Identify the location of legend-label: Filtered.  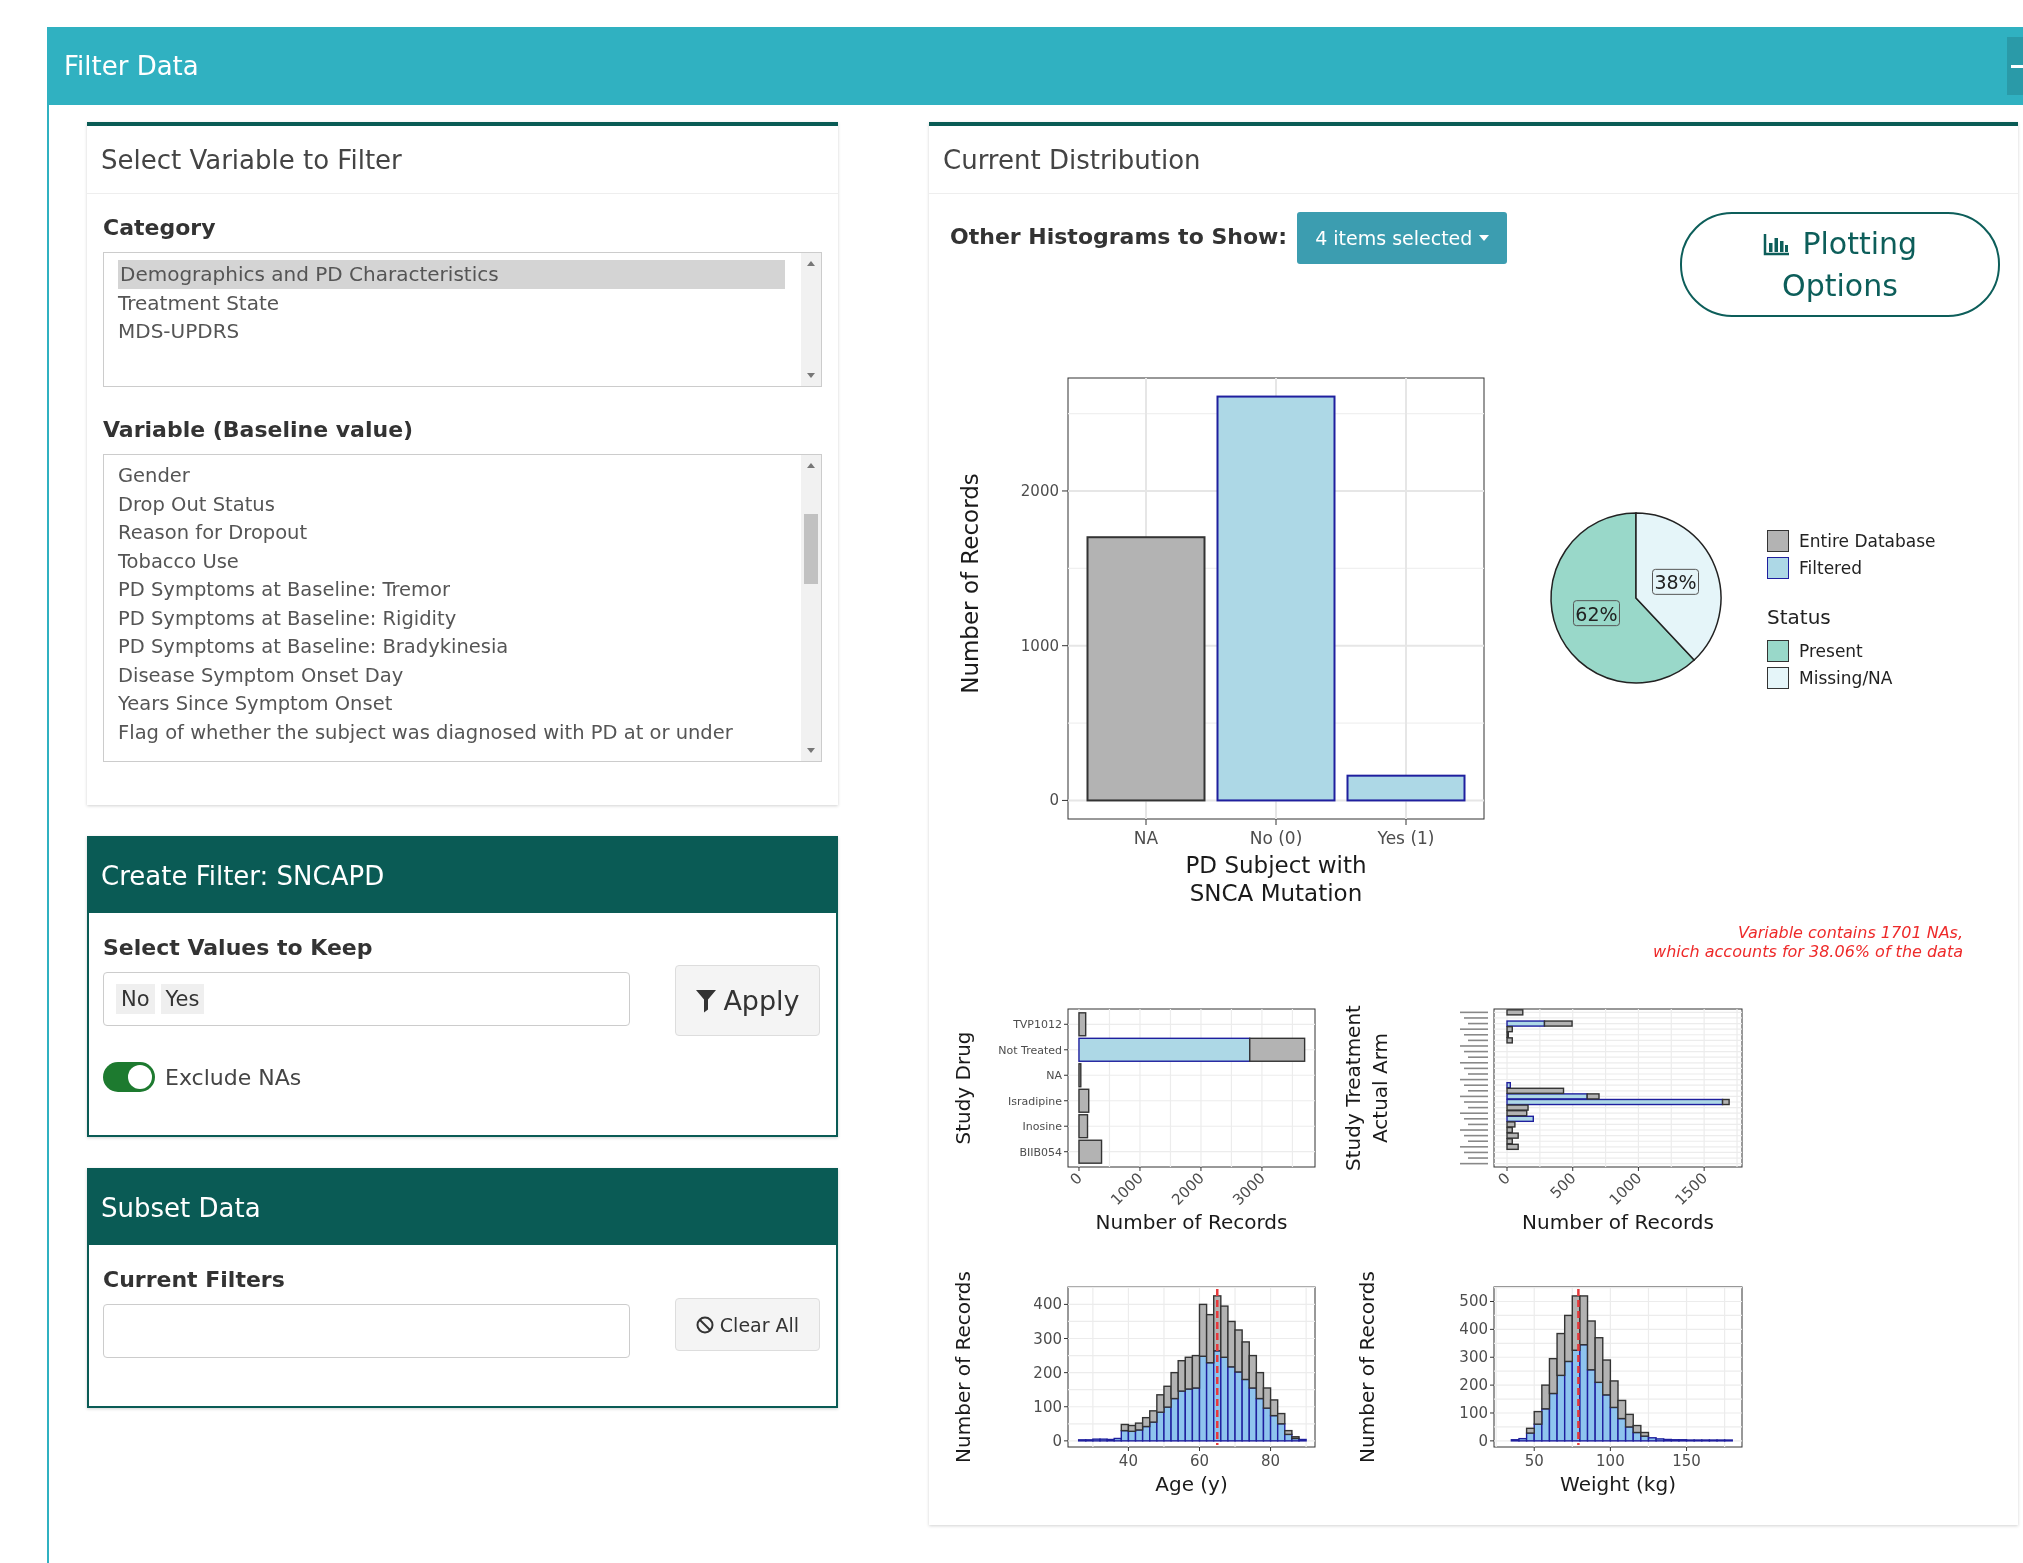
(1830, 567).